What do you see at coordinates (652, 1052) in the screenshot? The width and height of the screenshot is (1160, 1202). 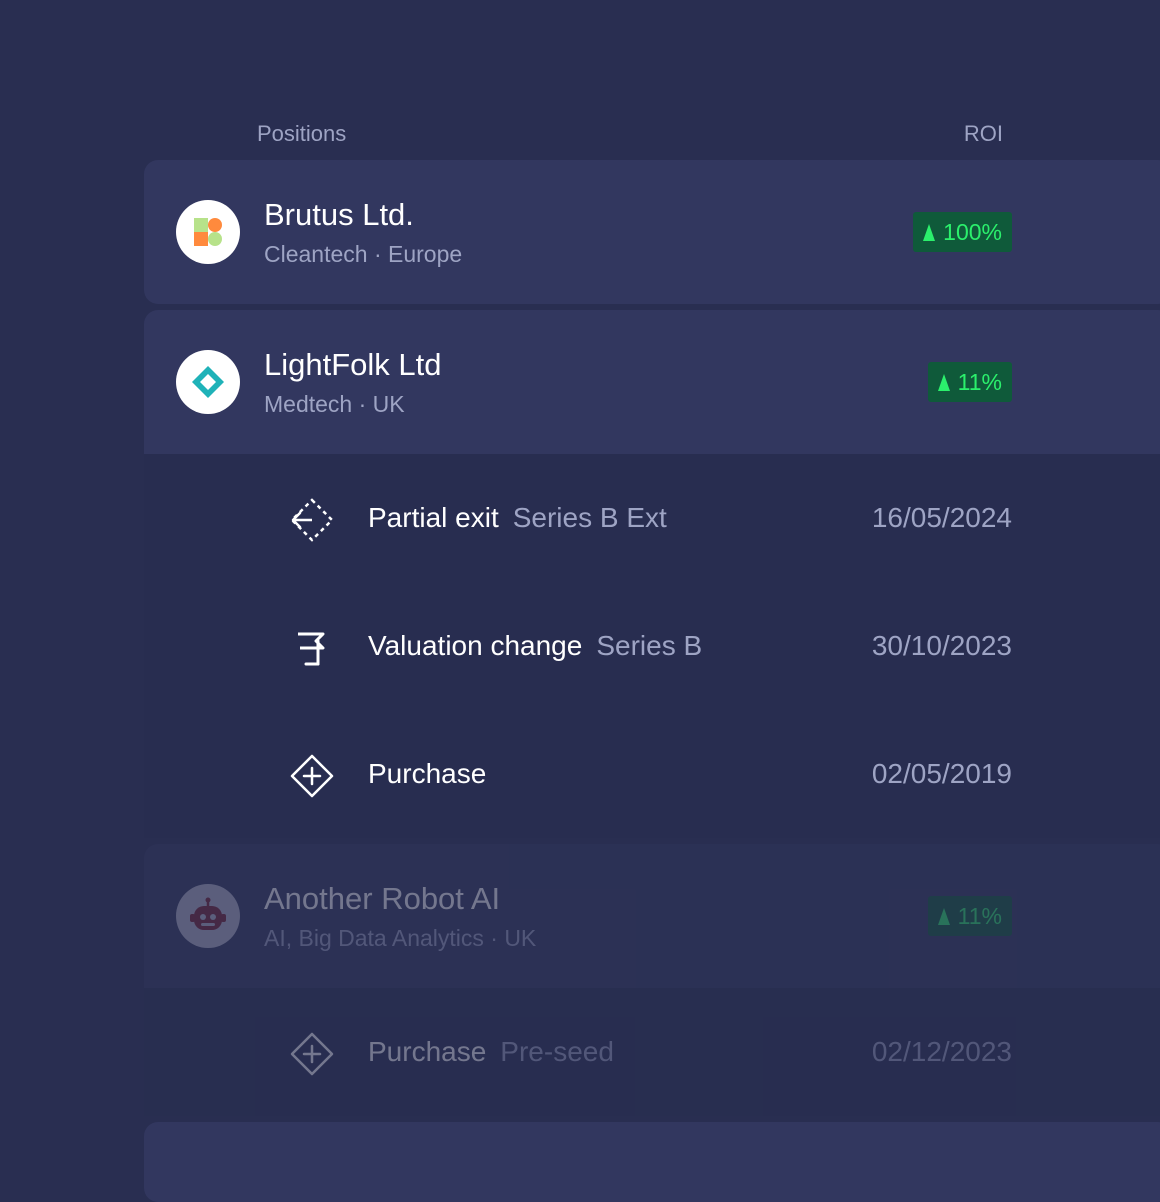 I see `event-row-purchase-preseed: Purchase Pre-seed 02/12/2023` at bounding box center [652, 1052].